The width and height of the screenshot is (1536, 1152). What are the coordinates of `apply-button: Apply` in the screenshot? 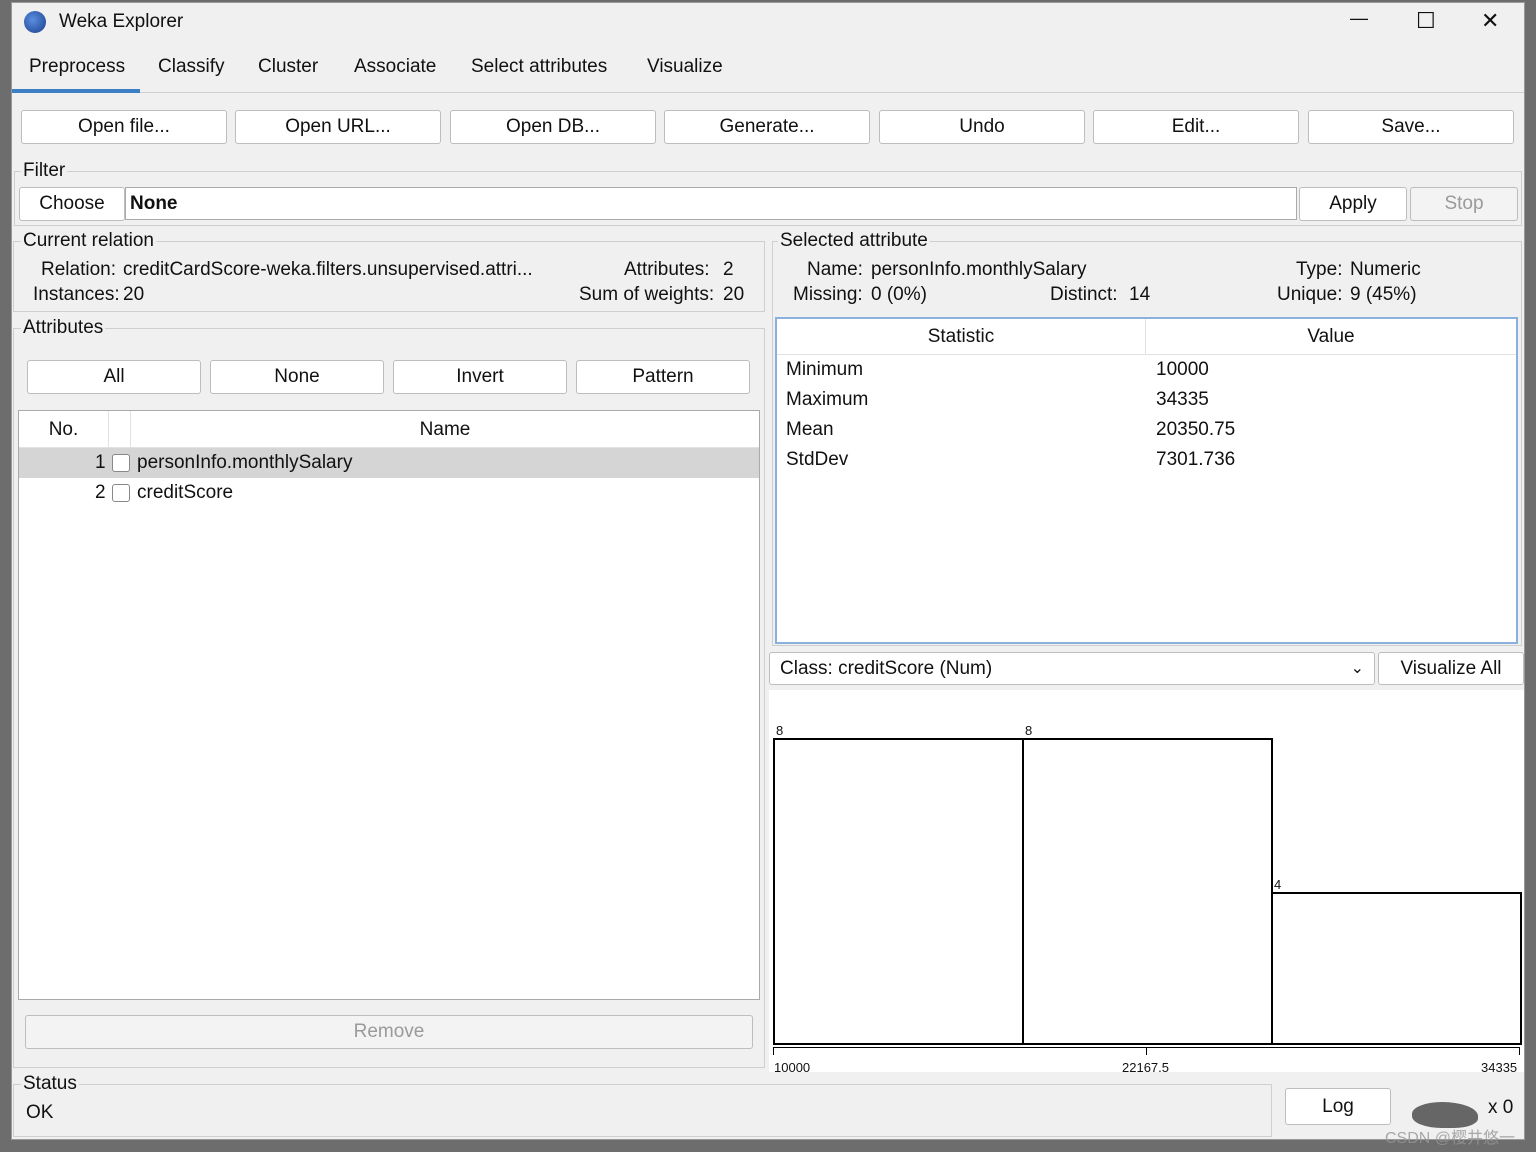 It's located at (1353, 204).